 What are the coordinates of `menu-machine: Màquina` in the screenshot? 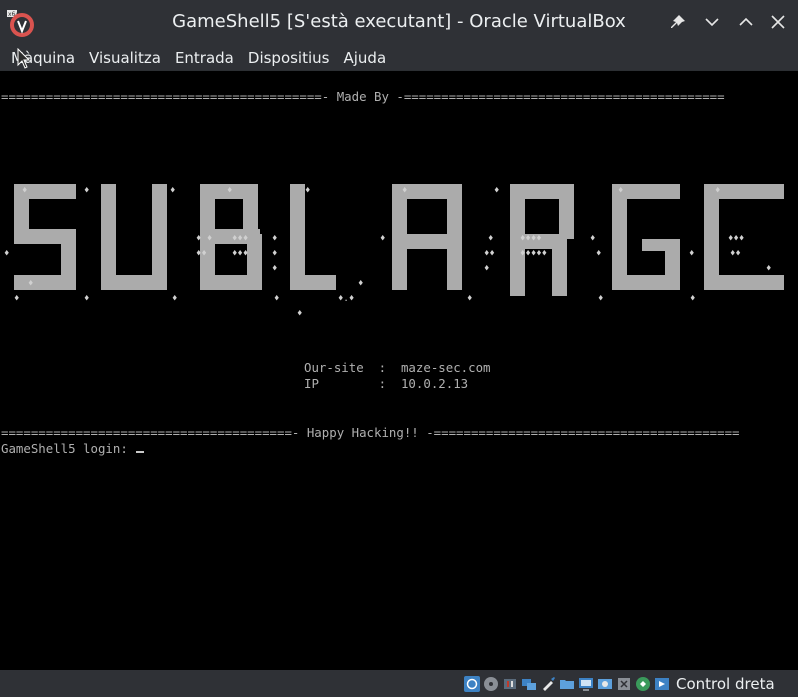 It's located at (41, 58).